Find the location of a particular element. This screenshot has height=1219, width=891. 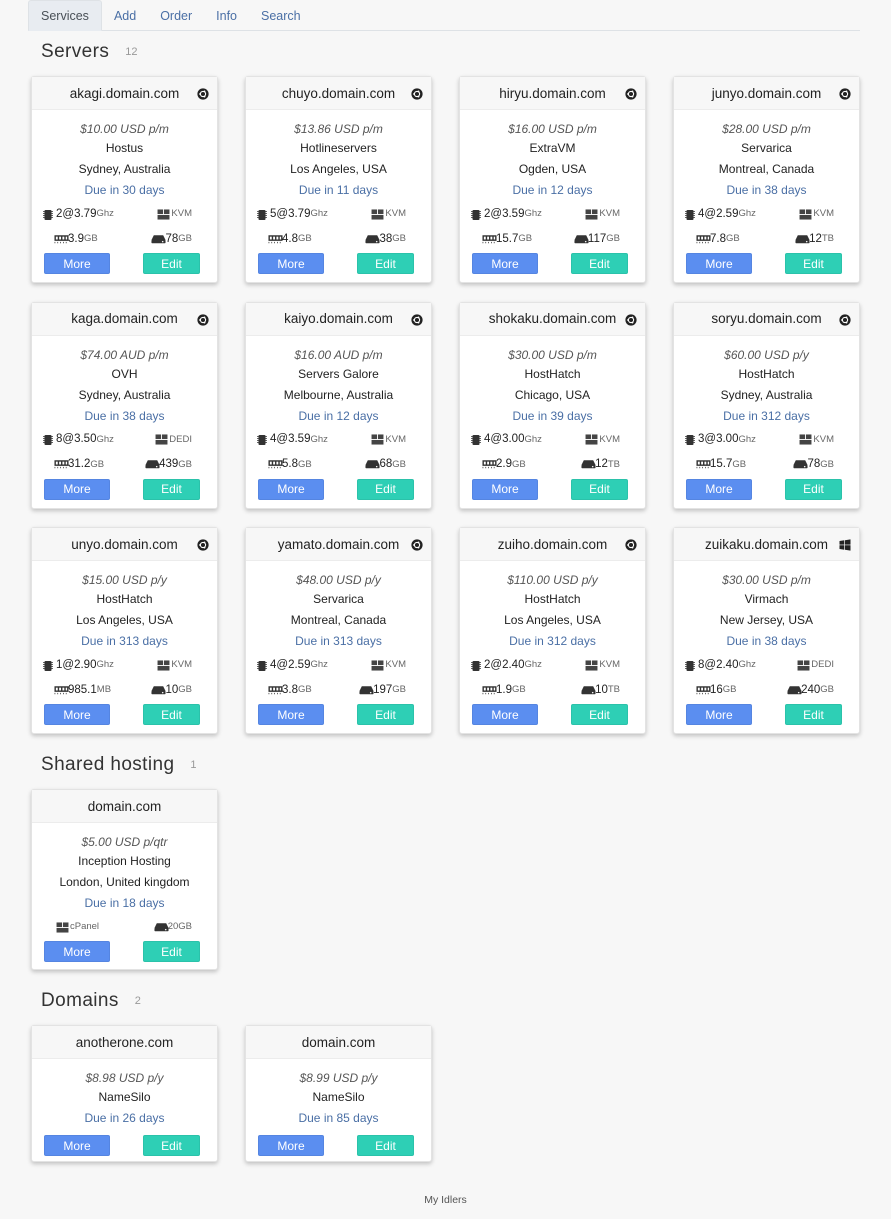

ubuntu-icon is located at coordinates (203, 94).